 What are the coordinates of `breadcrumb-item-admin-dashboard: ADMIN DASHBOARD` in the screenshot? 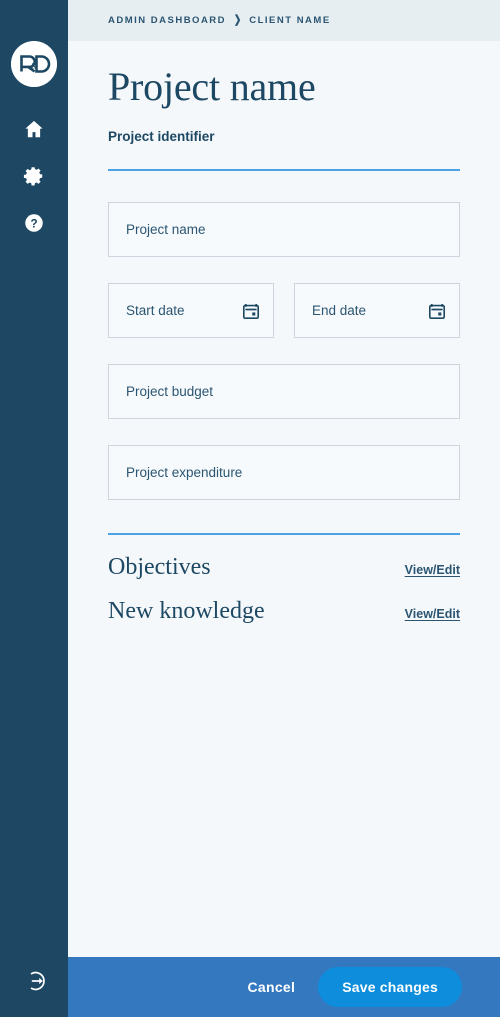 It's located at (167, 20).